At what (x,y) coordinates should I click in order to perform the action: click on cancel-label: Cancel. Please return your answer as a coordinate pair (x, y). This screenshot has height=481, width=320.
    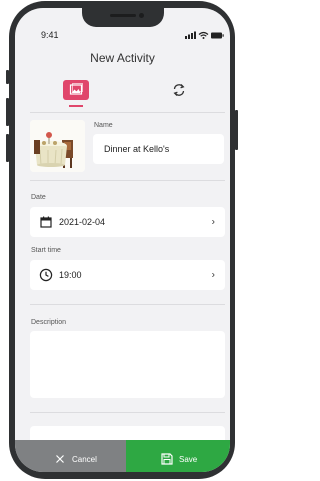
    Looking at the image, I should click on (84, 459).